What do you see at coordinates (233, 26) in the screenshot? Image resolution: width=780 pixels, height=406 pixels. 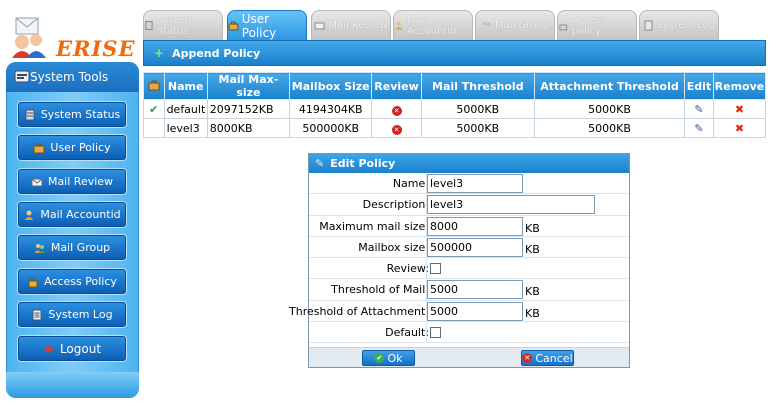 I see `briefcase-icon` at bounding box center [233, 26].